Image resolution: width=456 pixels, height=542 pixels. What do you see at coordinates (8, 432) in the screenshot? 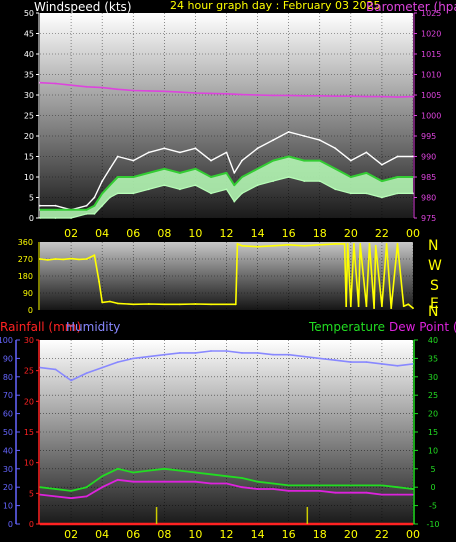
I see `humidity-tick-label: 50` at bounding box center [8, 432].